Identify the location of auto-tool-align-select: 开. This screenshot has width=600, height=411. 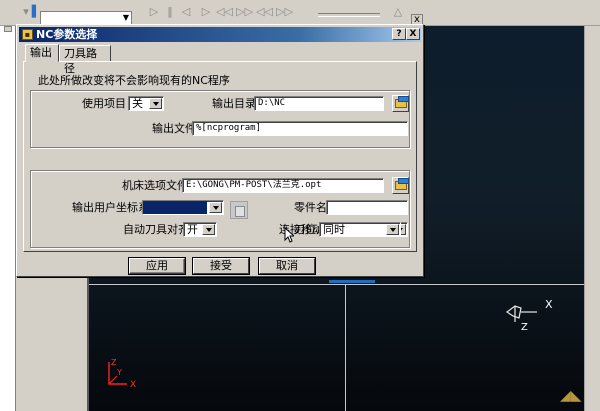
(200, 229).